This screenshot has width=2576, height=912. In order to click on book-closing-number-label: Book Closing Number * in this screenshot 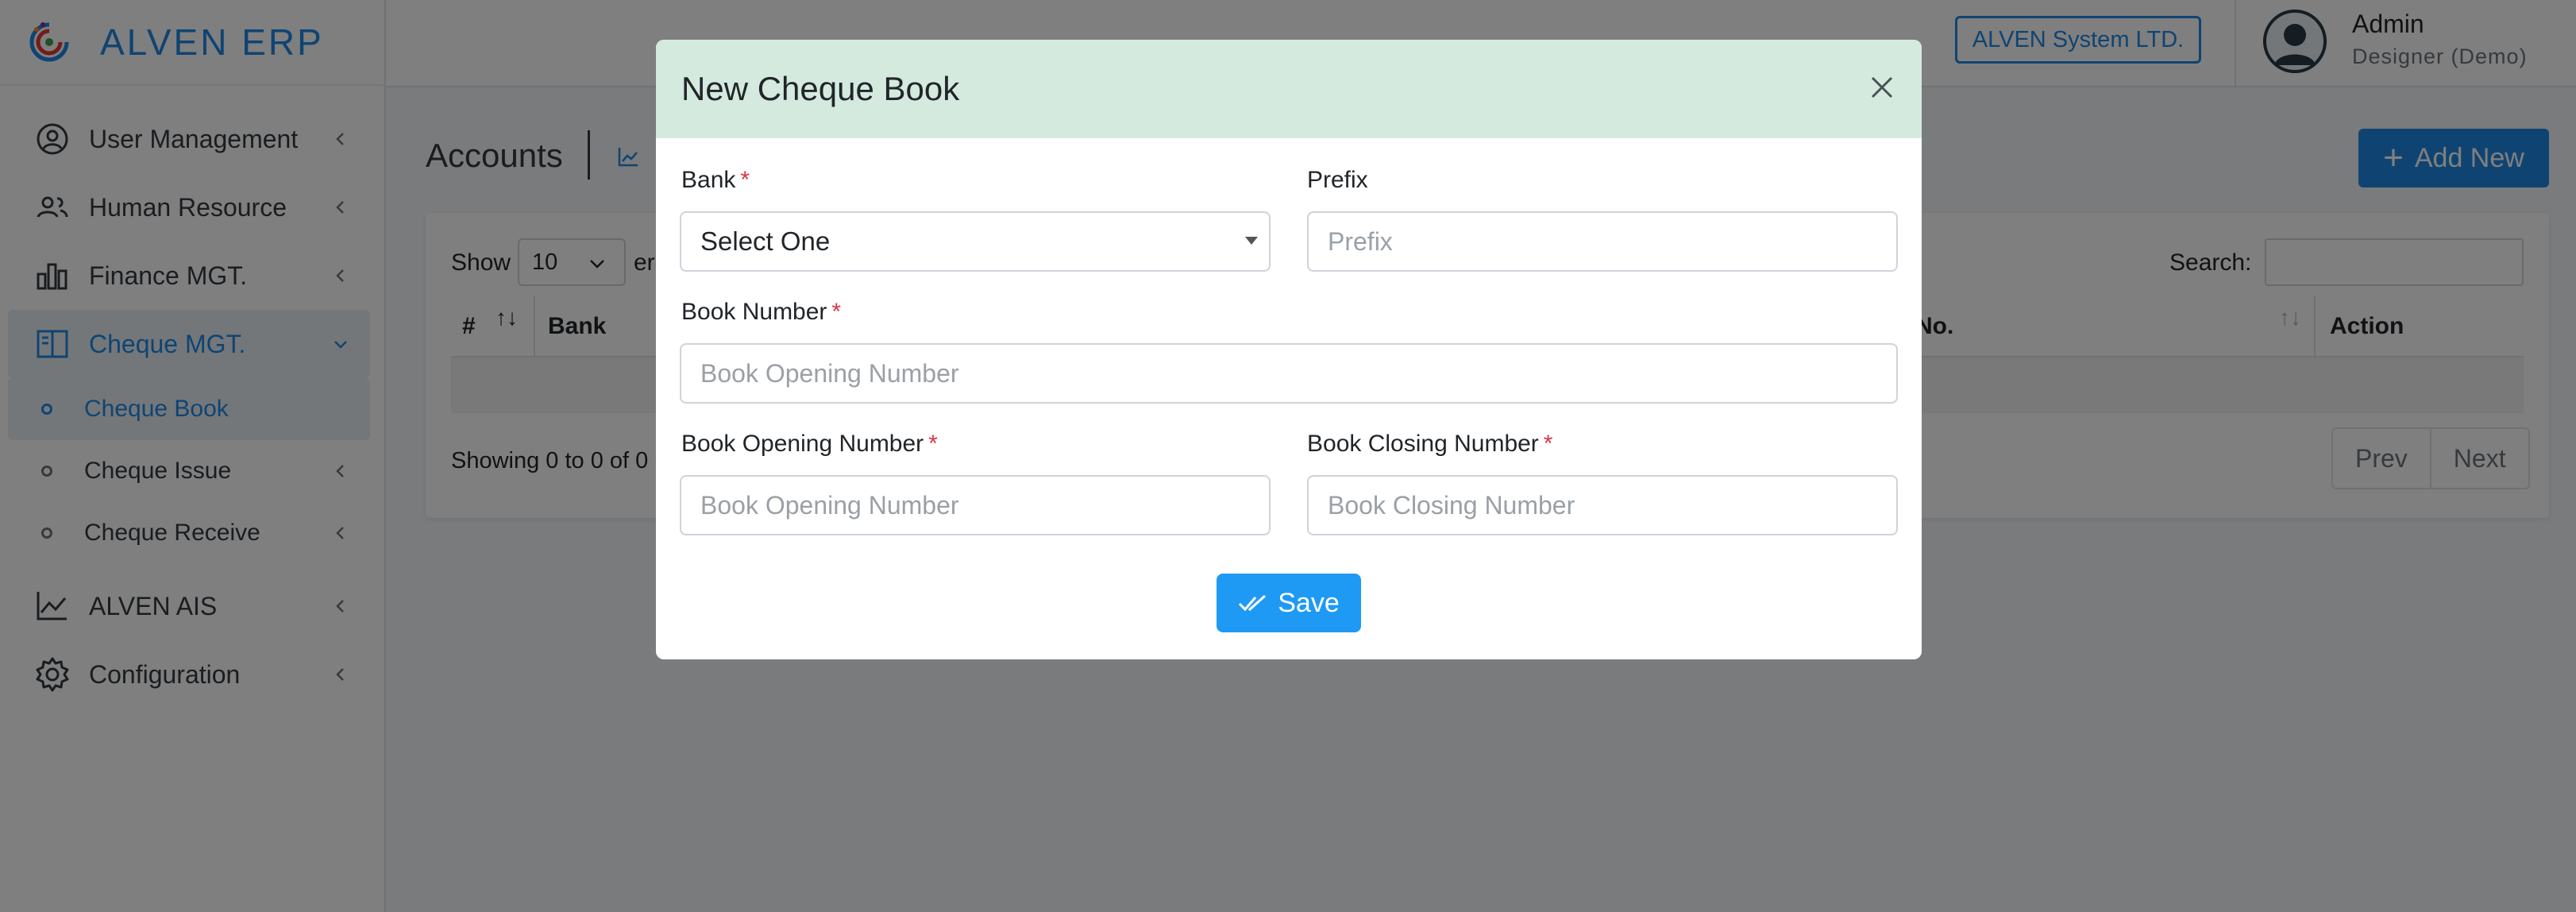, I will do `click(1429, 444)`.